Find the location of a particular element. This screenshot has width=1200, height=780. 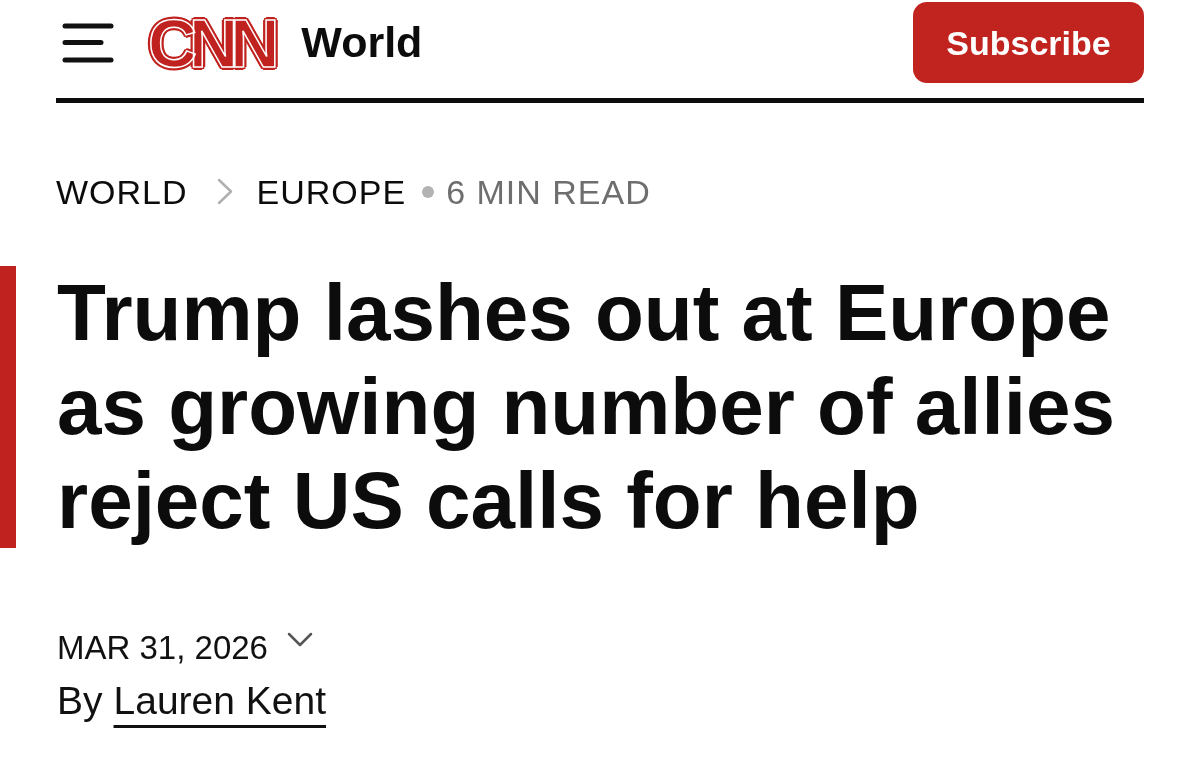

chevron-right-icon is located at coordinates (224, 191).